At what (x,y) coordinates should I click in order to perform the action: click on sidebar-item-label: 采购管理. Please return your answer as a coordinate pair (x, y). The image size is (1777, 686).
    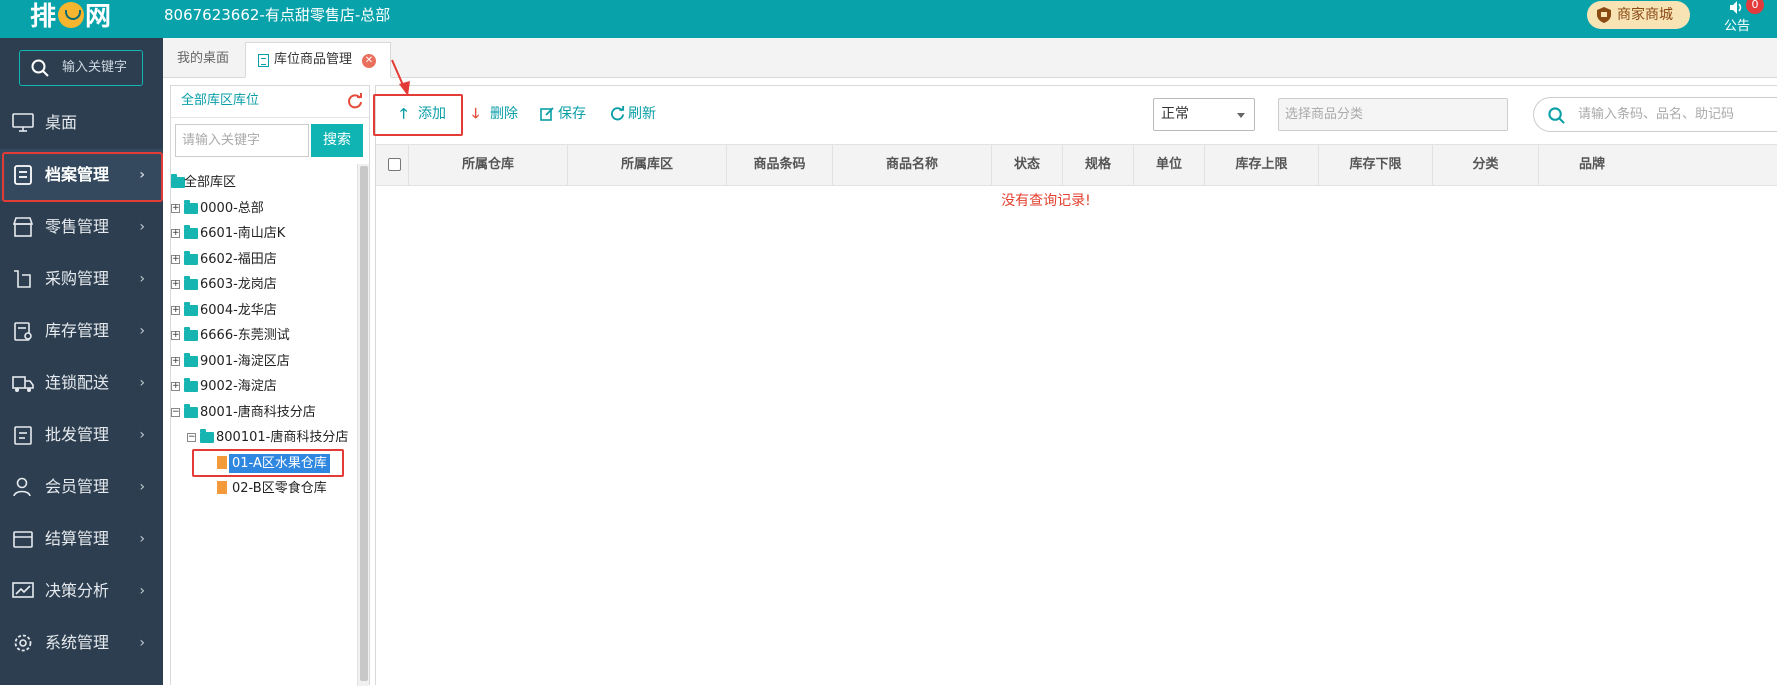
    Looking at the image, I should click on (77, 278).